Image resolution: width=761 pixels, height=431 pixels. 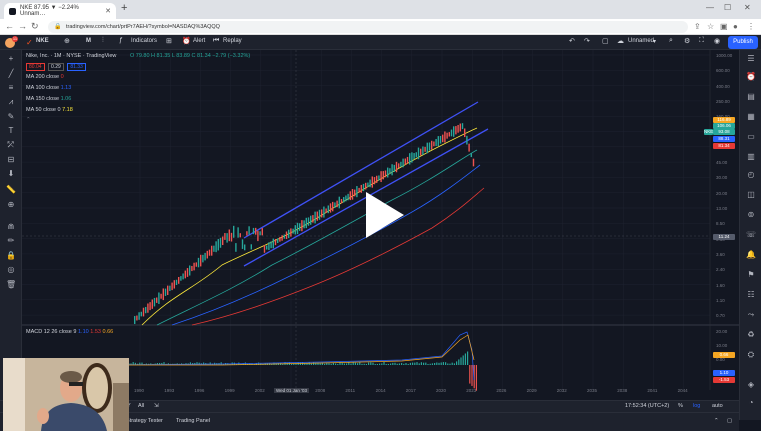 What do you see at coordinates (11, 160) in the screenshot?
I see `prediction-icon: ⊟` at bounding box center [11, 160].